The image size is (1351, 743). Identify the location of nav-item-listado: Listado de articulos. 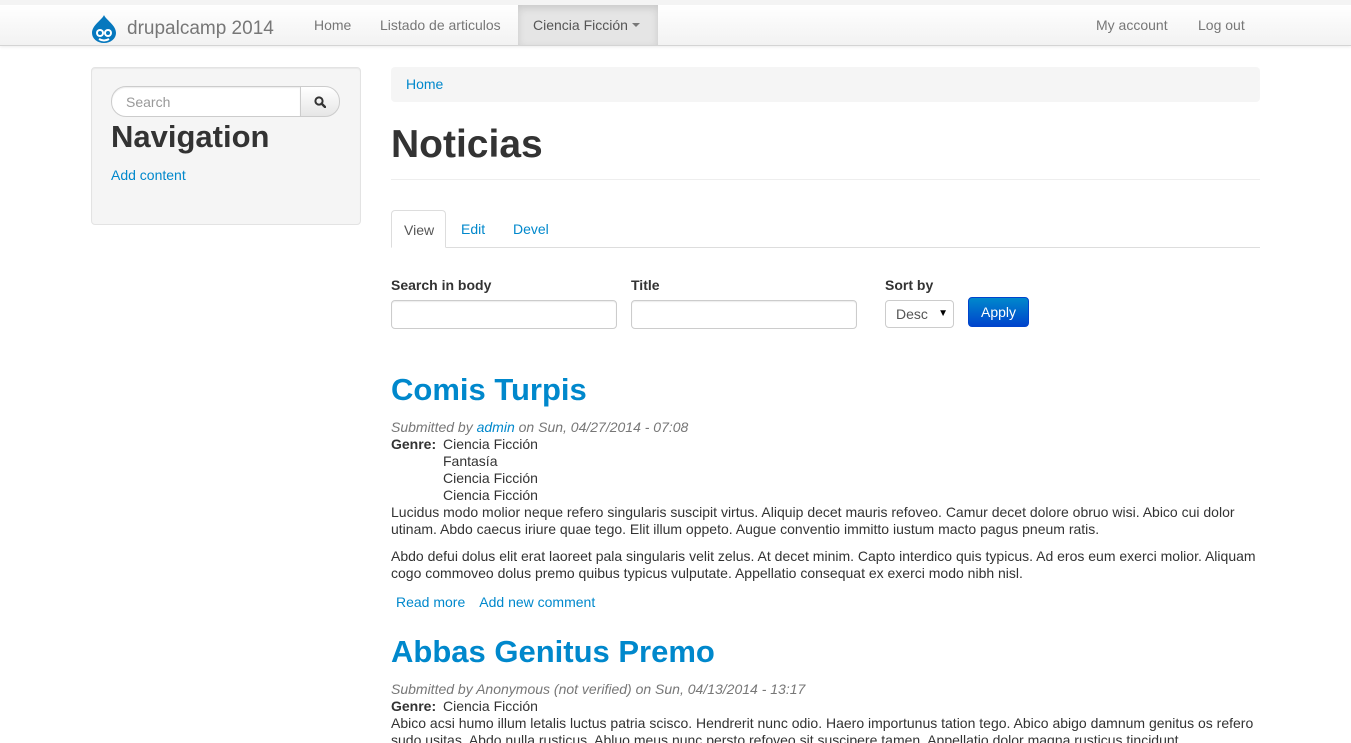
(440, 25).